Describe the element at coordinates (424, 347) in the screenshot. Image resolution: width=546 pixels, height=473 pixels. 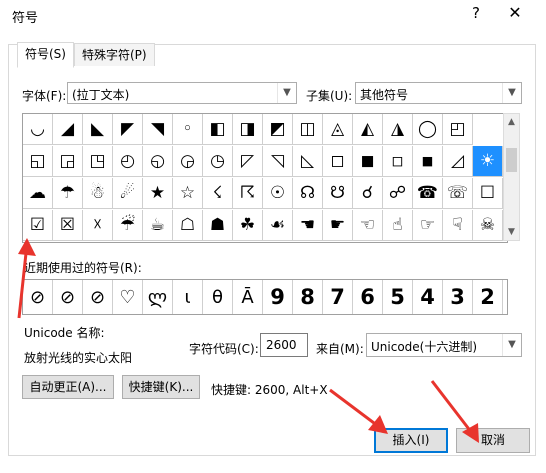
I see `from-select-value: Unicode(十六进制)` at that location.